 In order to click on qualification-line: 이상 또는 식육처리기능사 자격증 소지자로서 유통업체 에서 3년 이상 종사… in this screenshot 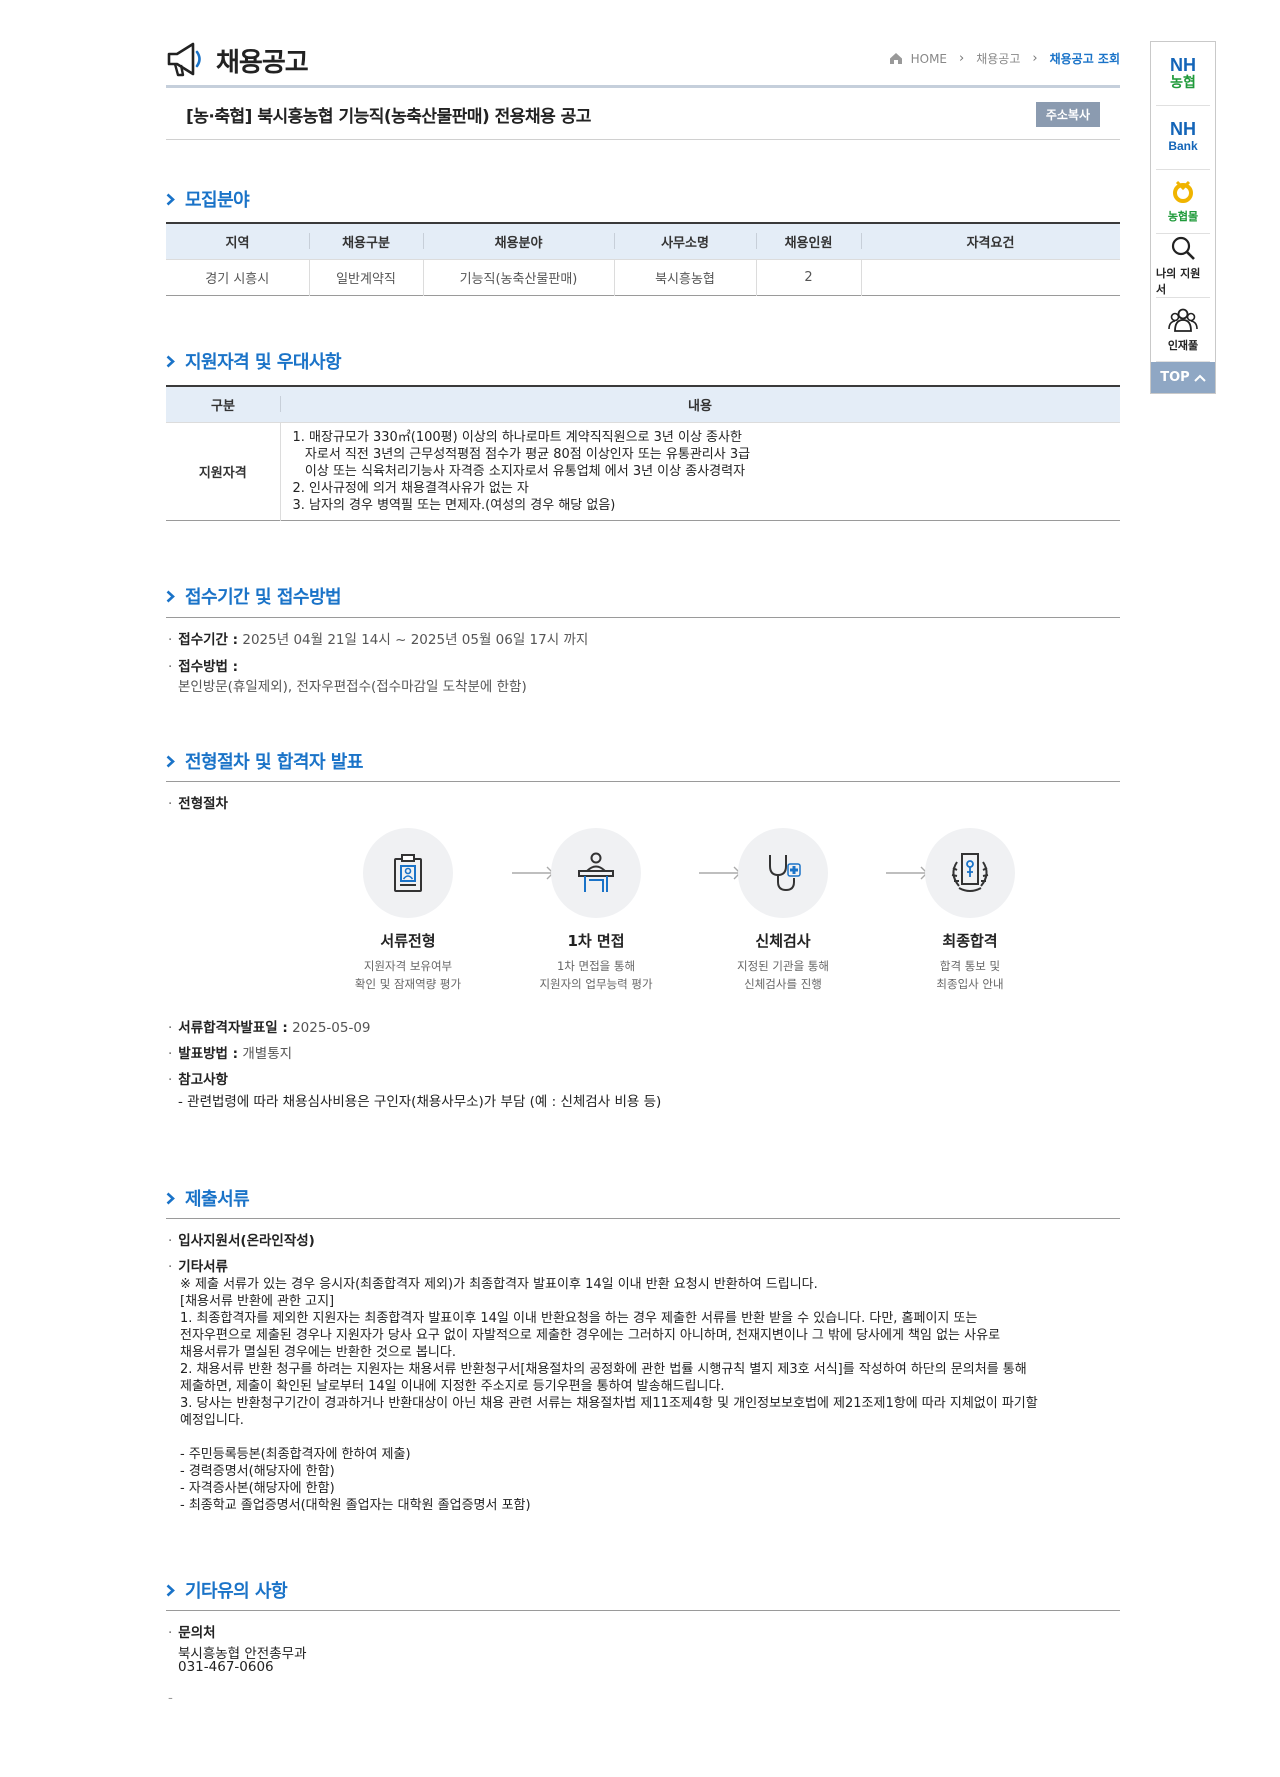, I will do `click(519, 471)`.